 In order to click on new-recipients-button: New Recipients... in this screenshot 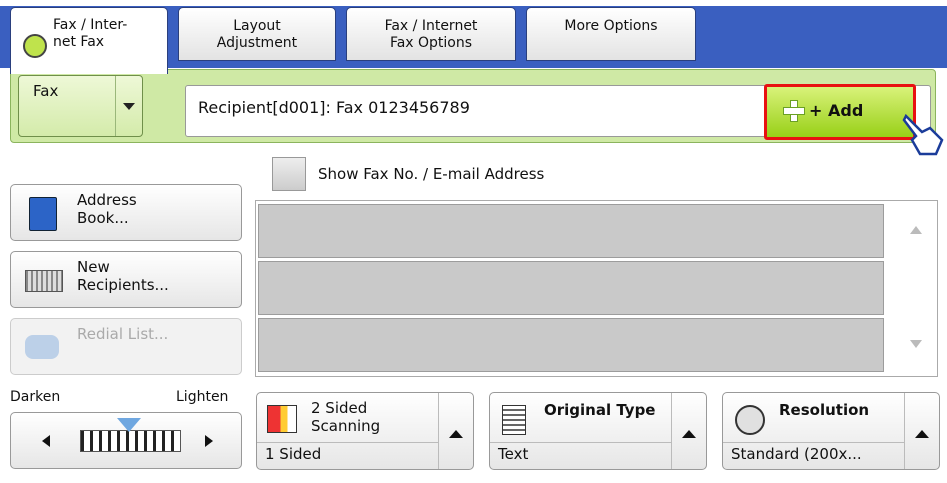, I will do `click(126, 279)`.